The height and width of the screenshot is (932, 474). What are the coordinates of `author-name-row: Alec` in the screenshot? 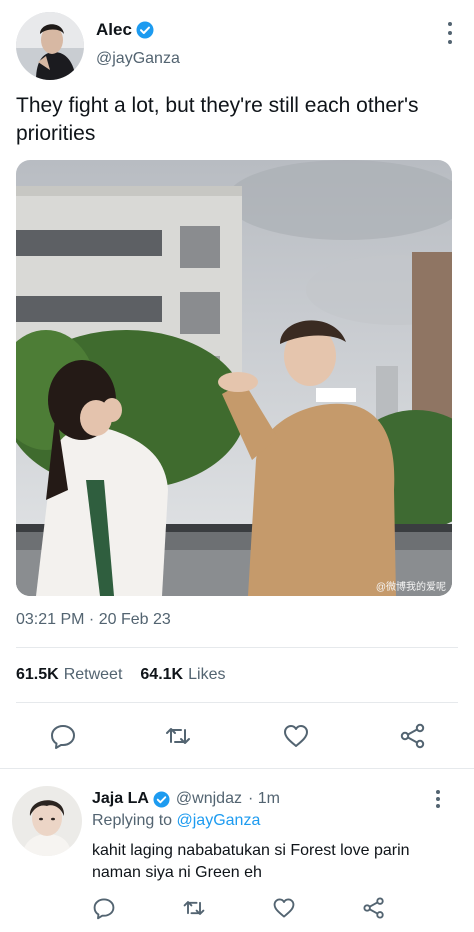 It's located at (125, 30).